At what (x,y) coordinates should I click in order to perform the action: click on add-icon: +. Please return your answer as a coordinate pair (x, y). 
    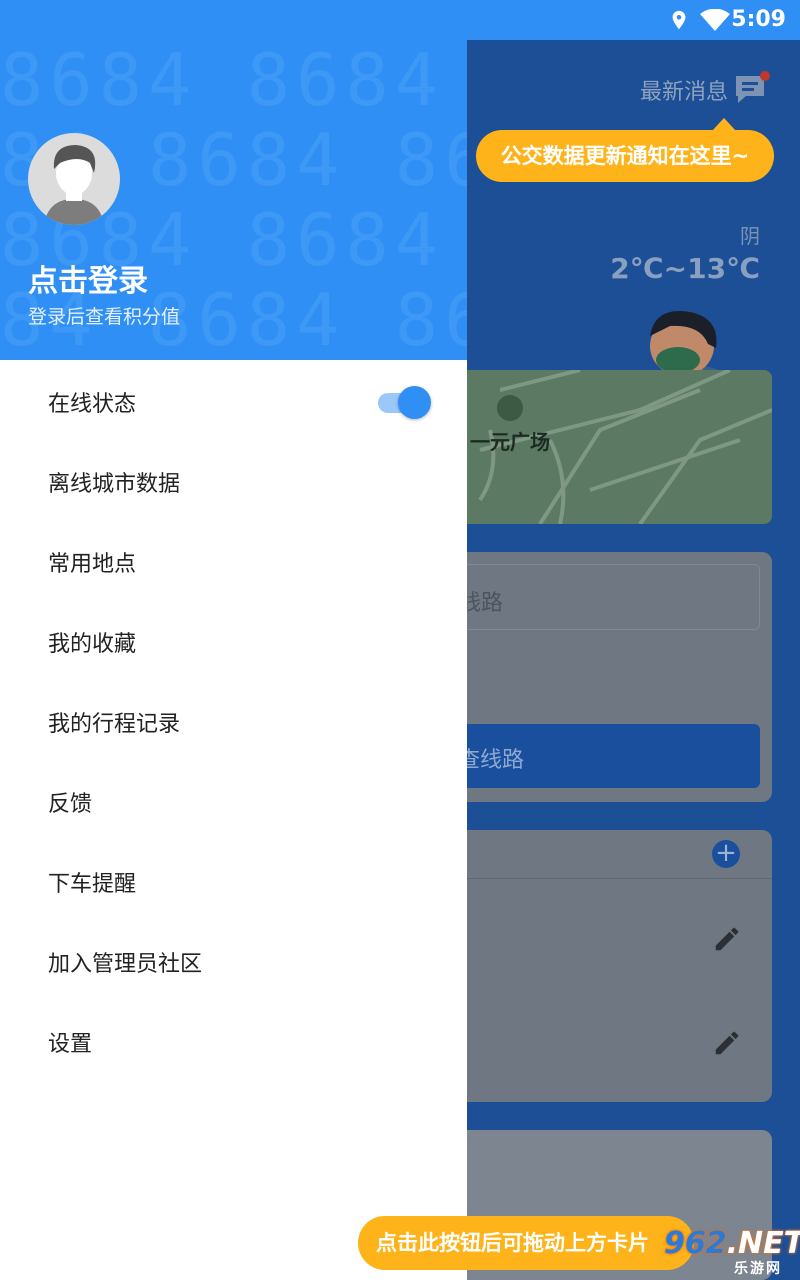
    Looking at the image, I should click on (726, 854).